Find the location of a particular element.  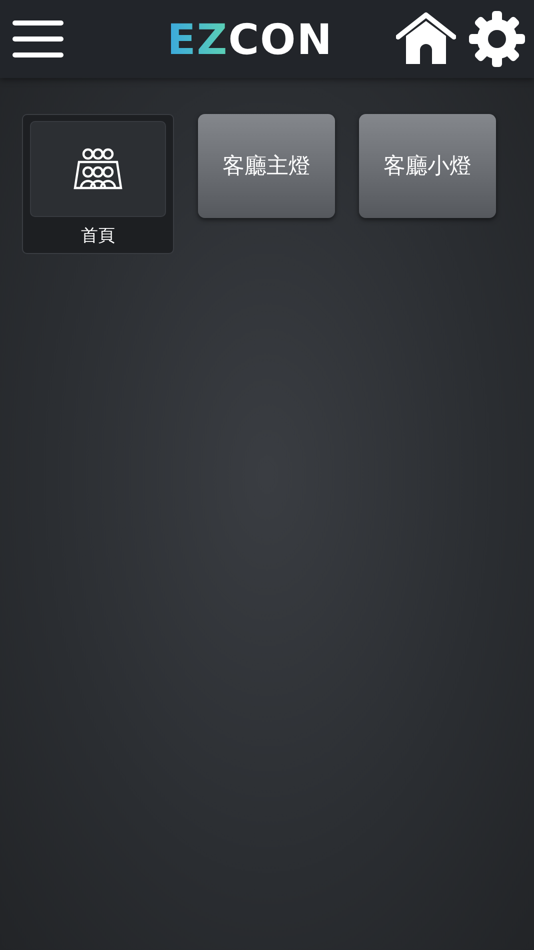

settings-button is located at coordinates (497, 39).